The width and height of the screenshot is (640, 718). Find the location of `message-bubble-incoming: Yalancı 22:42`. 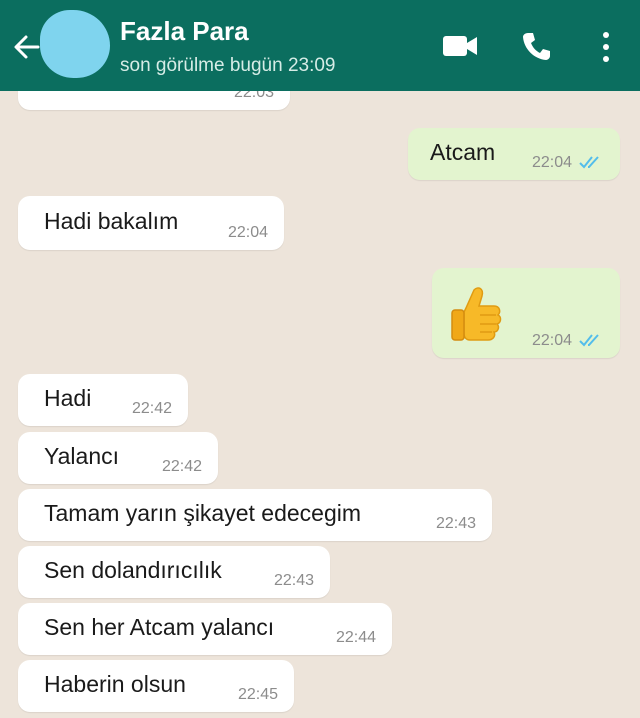

message-bubble-incoming: Yalancı 22:42 is located at coordinates (118, 458).